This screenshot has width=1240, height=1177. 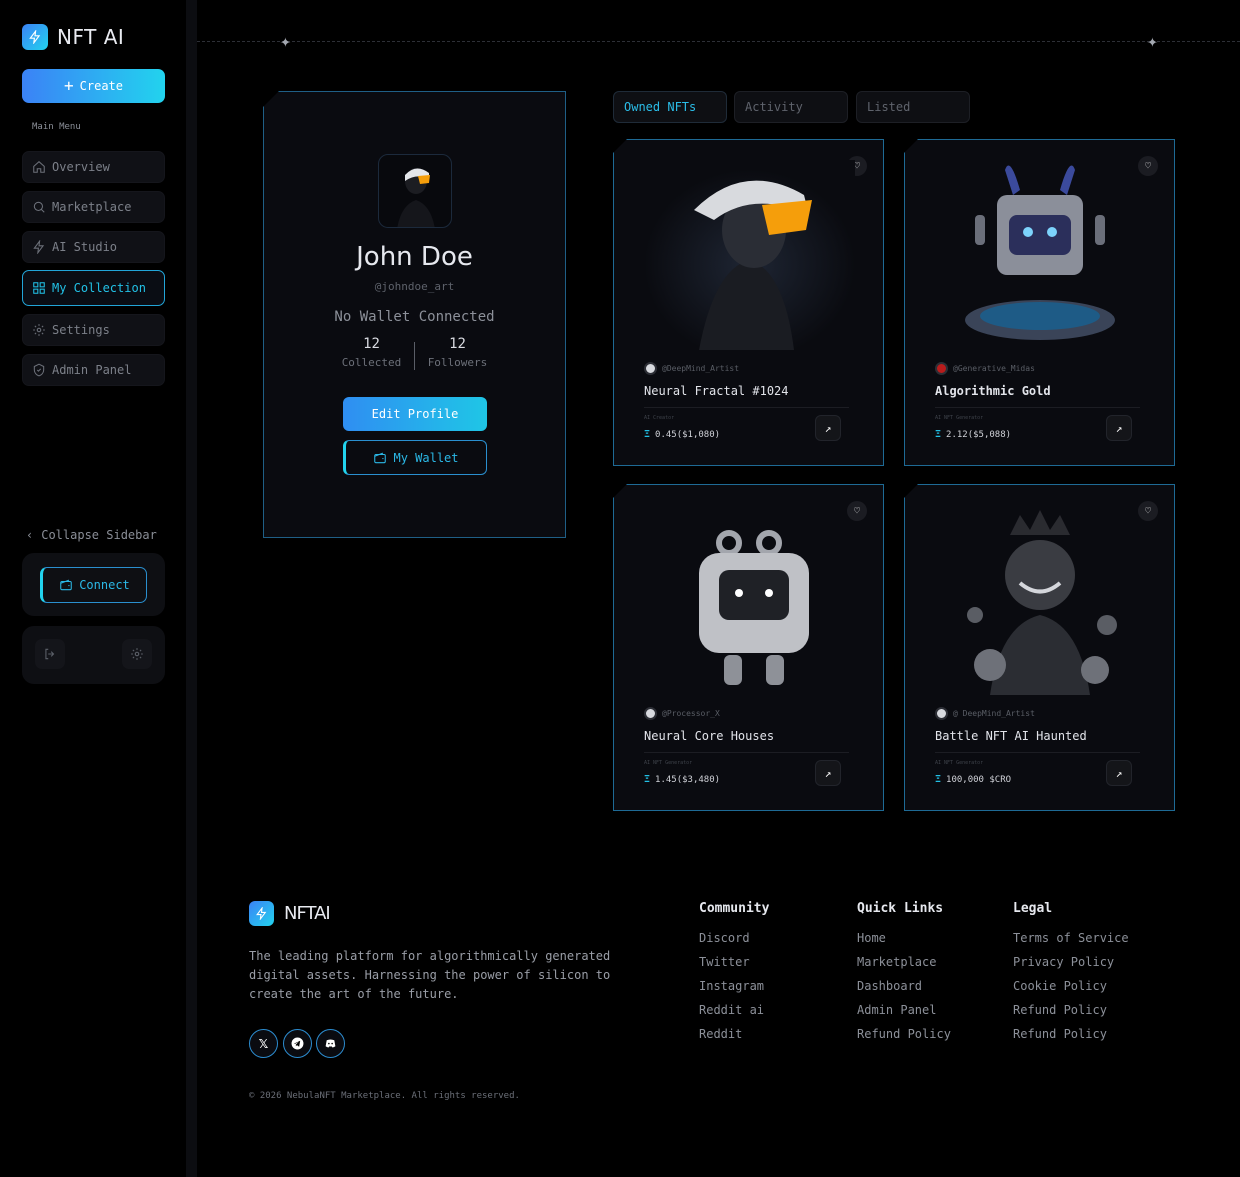 What do you see at coordinates (414, 286) in the screenshot?
I see `profile-handle: @johndoe_art` at bounding box center [414, 286].